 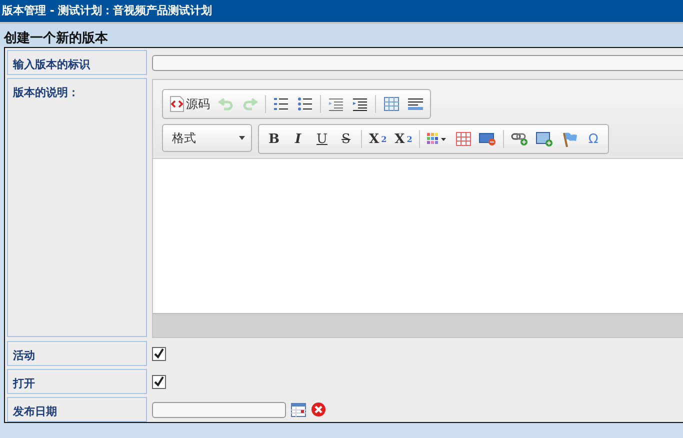 I want to click on field-label: 输入版本的标识, so click(x=77, y=62).